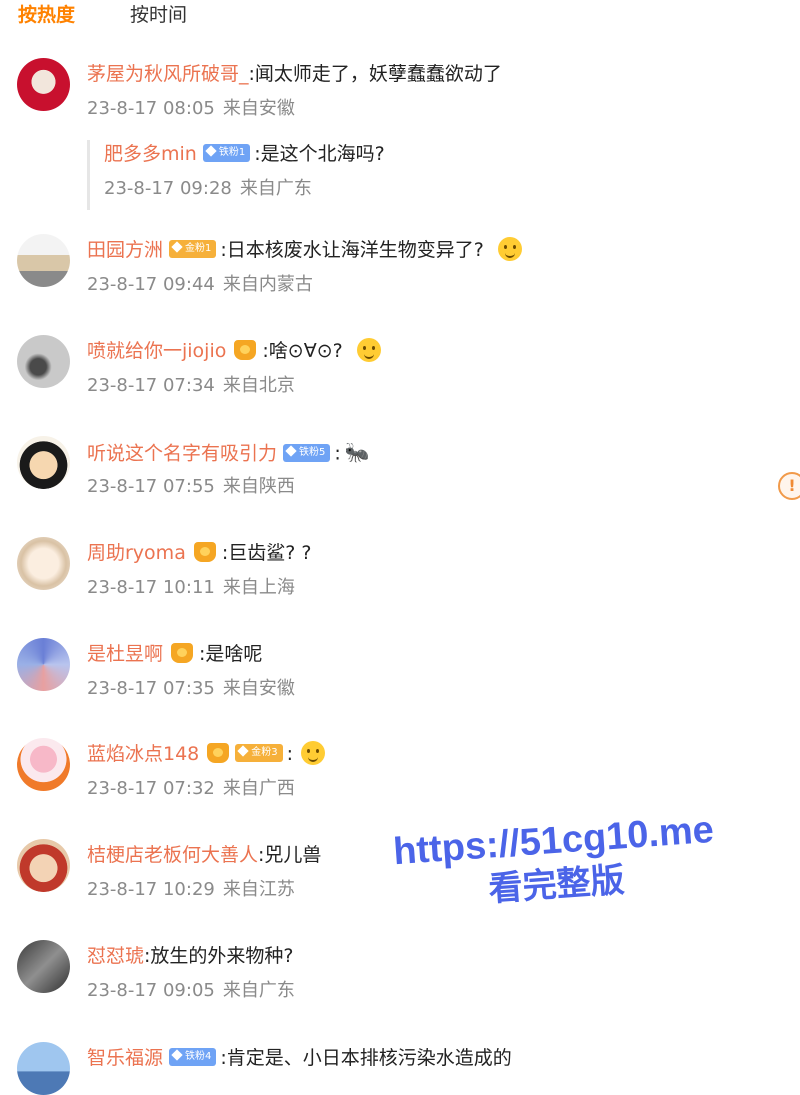 The height and width of the screenshot is (1095, 800). What do you see at coordinates (125, 250) in the screenshot?
I see `username: 田园方洲` at bounding box center [125, 250].